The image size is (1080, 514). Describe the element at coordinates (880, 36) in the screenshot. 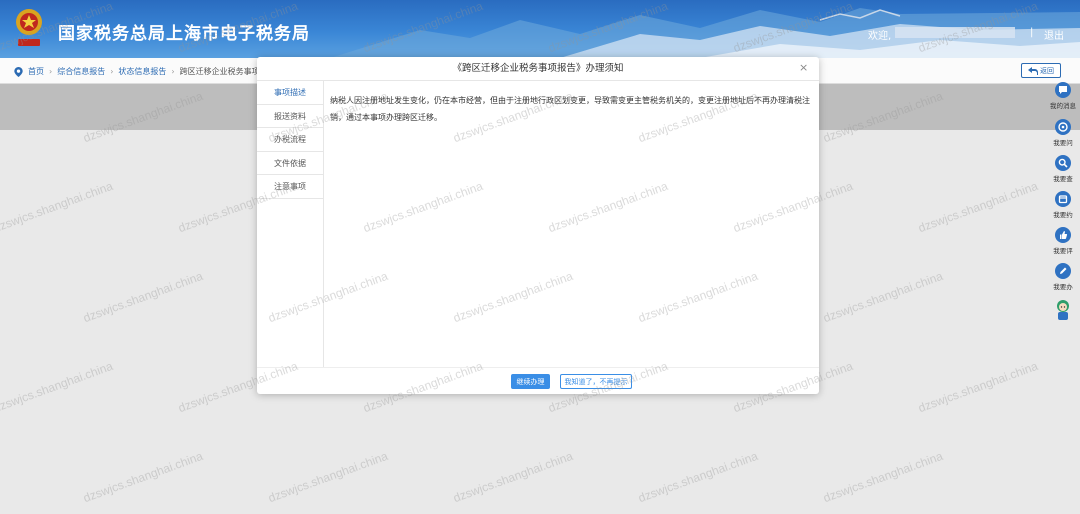

I see `welcome-text: 欢迎,` at that location.